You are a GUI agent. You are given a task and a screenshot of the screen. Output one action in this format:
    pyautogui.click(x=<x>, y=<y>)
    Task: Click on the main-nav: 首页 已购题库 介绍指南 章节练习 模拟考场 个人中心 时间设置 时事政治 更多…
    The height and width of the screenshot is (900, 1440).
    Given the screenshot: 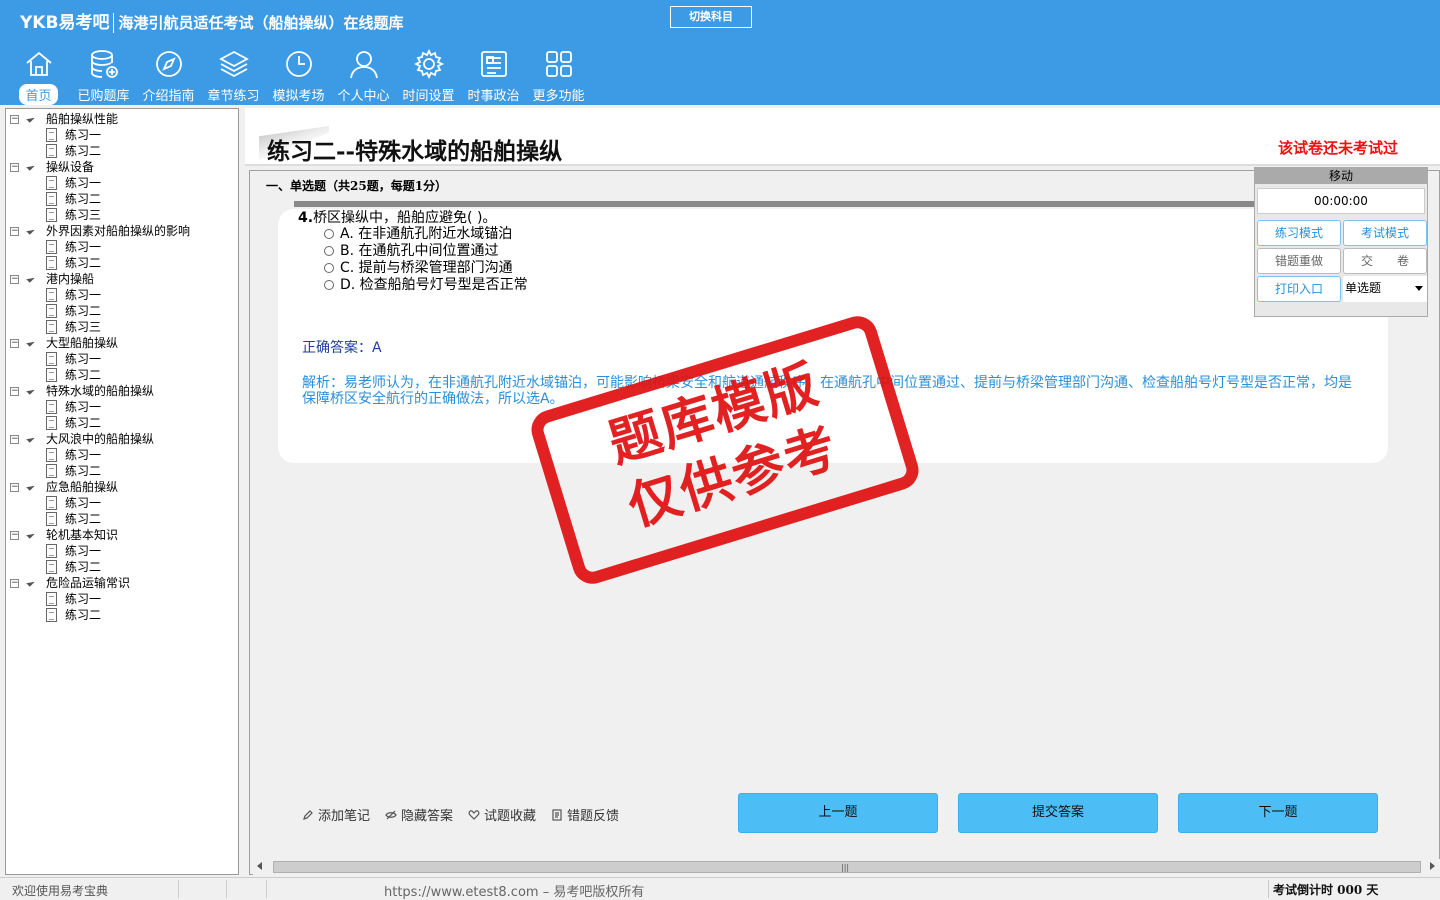 What is the action you would take?
    pyautogui.click(x=298, y=75)
    